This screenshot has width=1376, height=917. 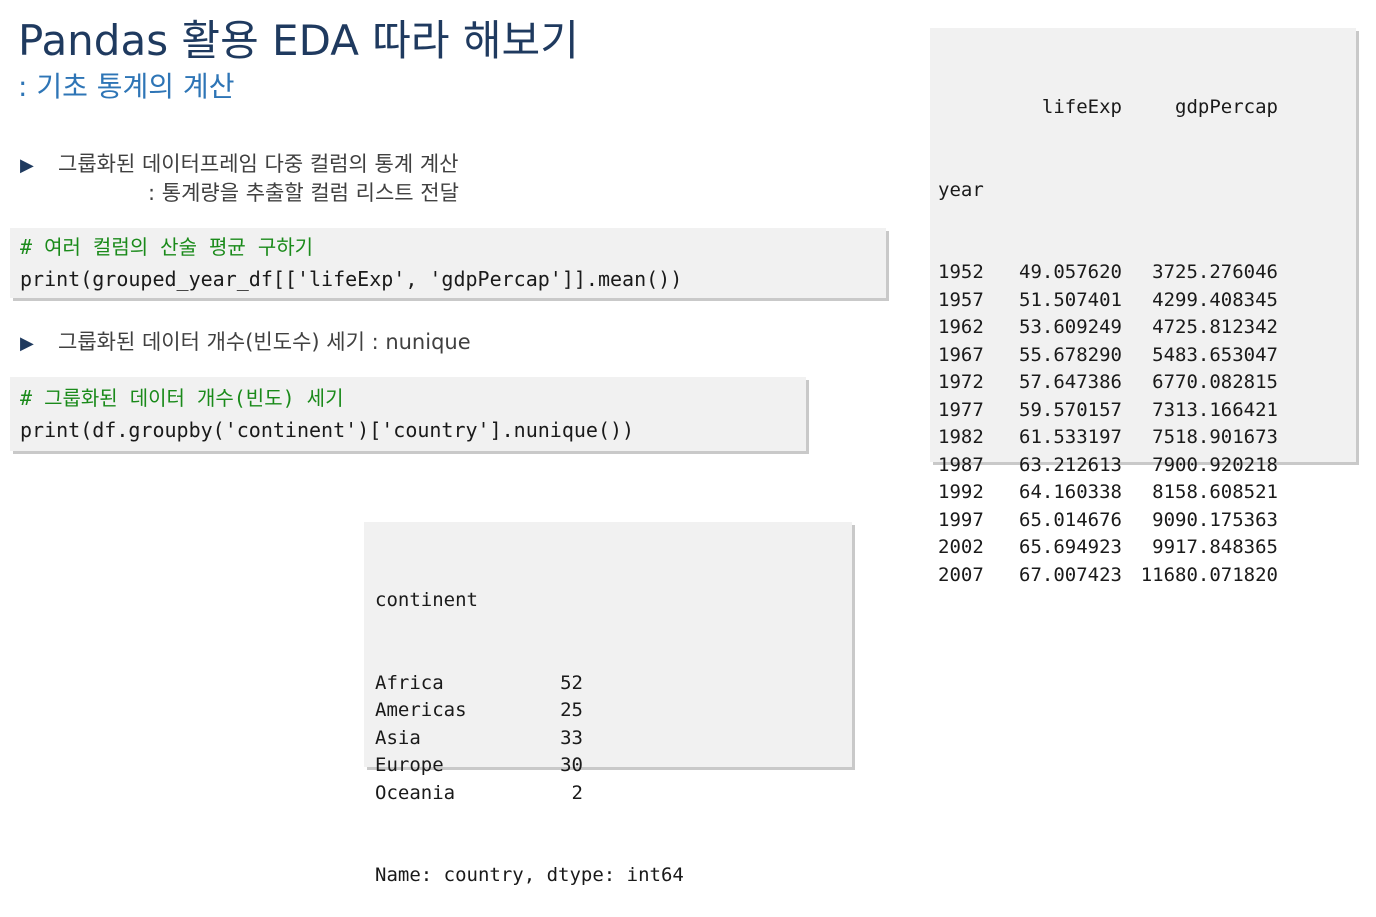 What do you see at coordinates (1070, 547) in the screenshot?
I see `lifeexp-cell: 65.694923` at bounding box center [1070, 547].